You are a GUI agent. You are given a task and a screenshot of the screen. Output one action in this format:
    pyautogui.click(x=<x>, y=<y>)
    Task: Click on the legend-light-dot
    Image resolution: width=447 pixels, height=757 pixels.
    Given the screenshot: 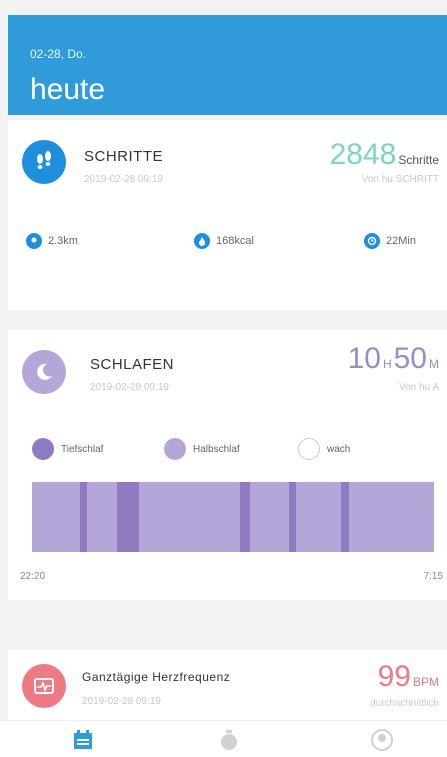 What is the action you would take?
    pyautogui.click(x=175, y=449)
    